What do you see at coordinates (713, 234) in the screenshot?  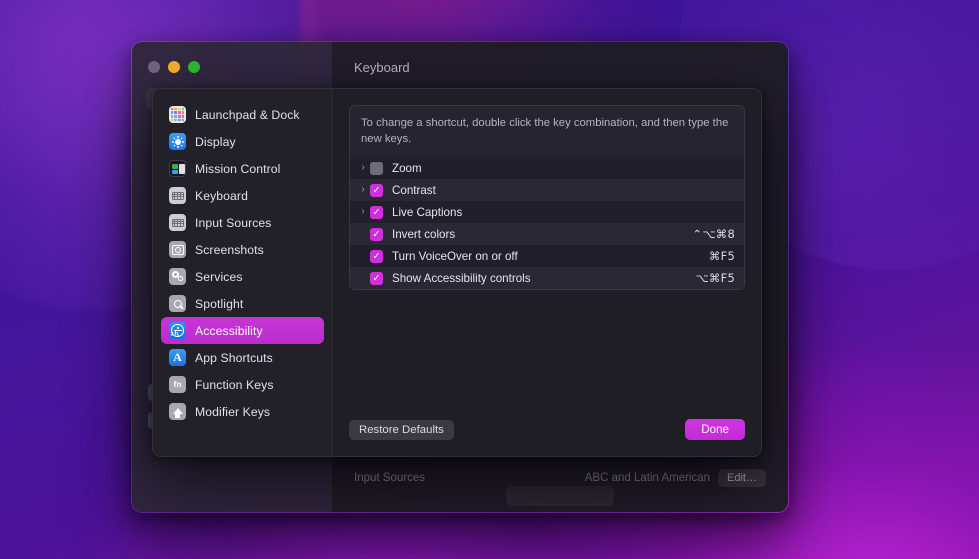 I see `shortcut-keys: ⌃⌥⌘8` at bounding box center [713, 234].